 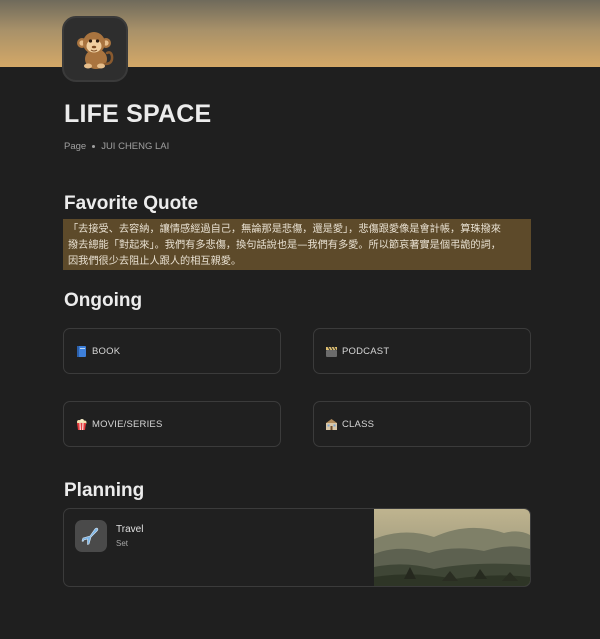 What do you see at coordinates (94, 146) in the screenshot?
I see `meta-separator` at bounding box center [94, 146].